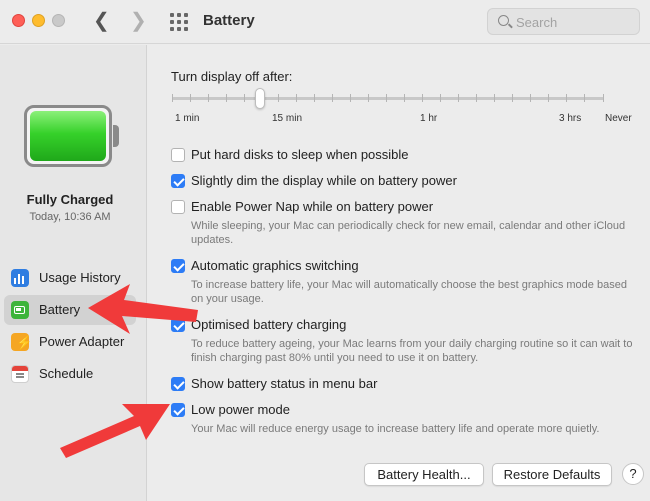 The image size is (650, 501). I want to click on slider-tick-label: 1 hr, so click(429, 118).